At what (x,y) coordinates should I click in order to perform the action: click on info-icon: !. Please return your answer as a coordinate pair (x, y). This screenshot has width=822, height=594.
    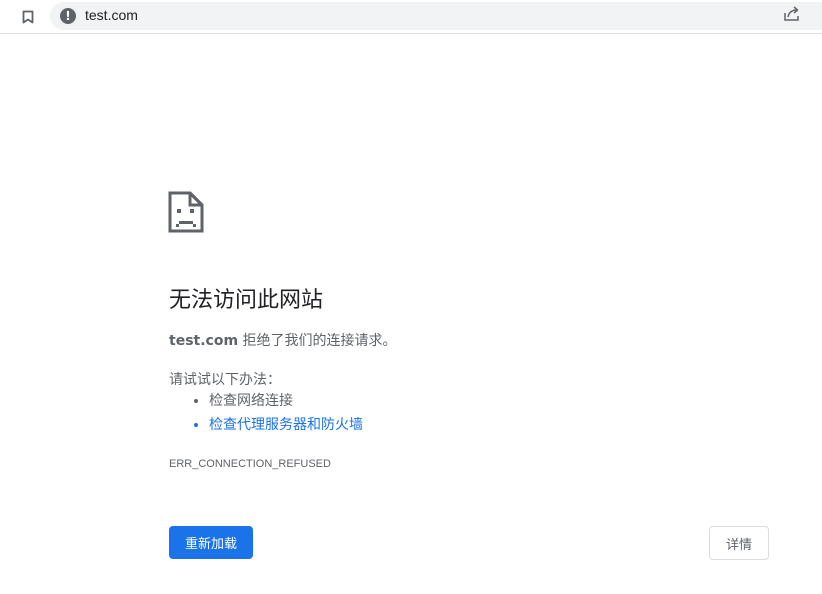
    Looking at the image, I should click on (68, 16).